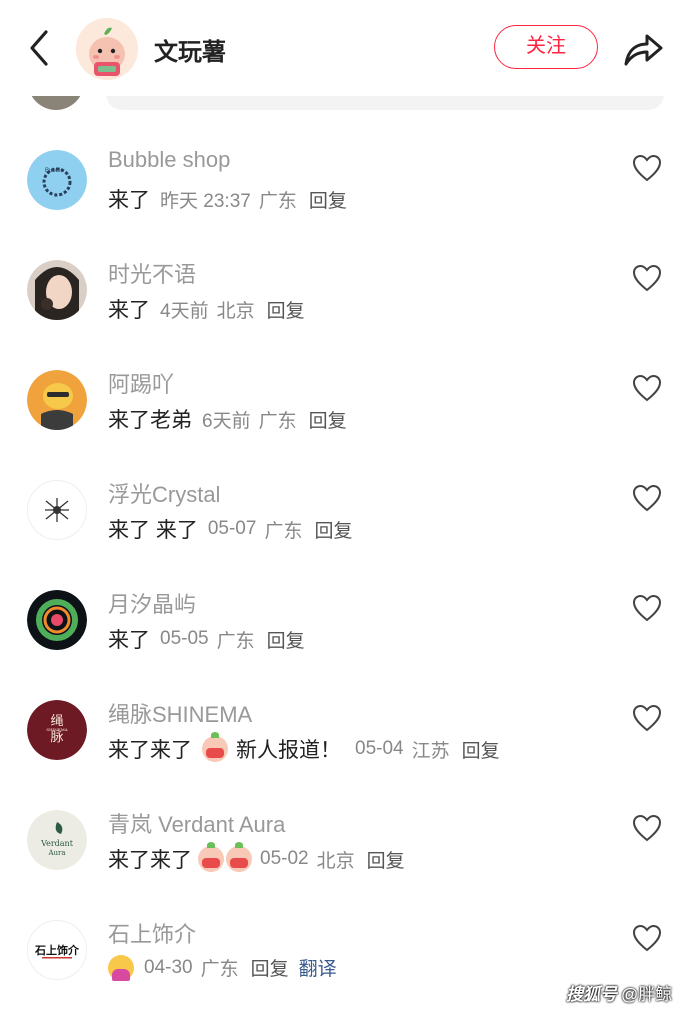 The width and height of the screenshot is (690, 1022). What do you see at coordinates (546, 47) in the screenshot?
I see `follow-button: 关注` at bounding box center [546, 47].